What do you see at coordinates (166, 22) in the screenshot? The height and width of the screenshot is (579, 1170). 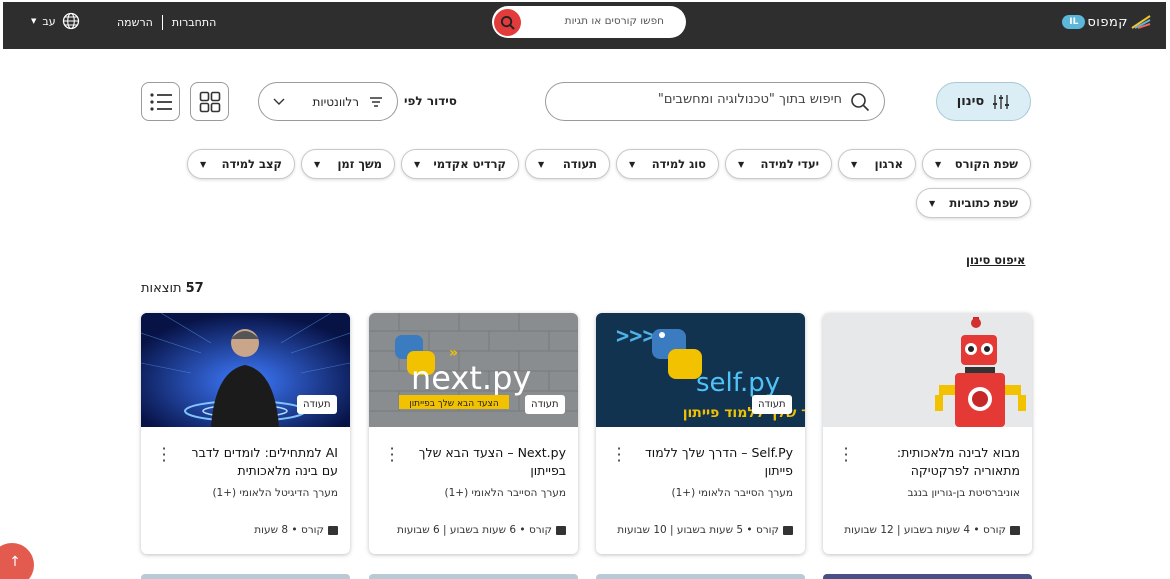 I see `auth-links: התחברות הרשמה` at bounding box center [166, 22].